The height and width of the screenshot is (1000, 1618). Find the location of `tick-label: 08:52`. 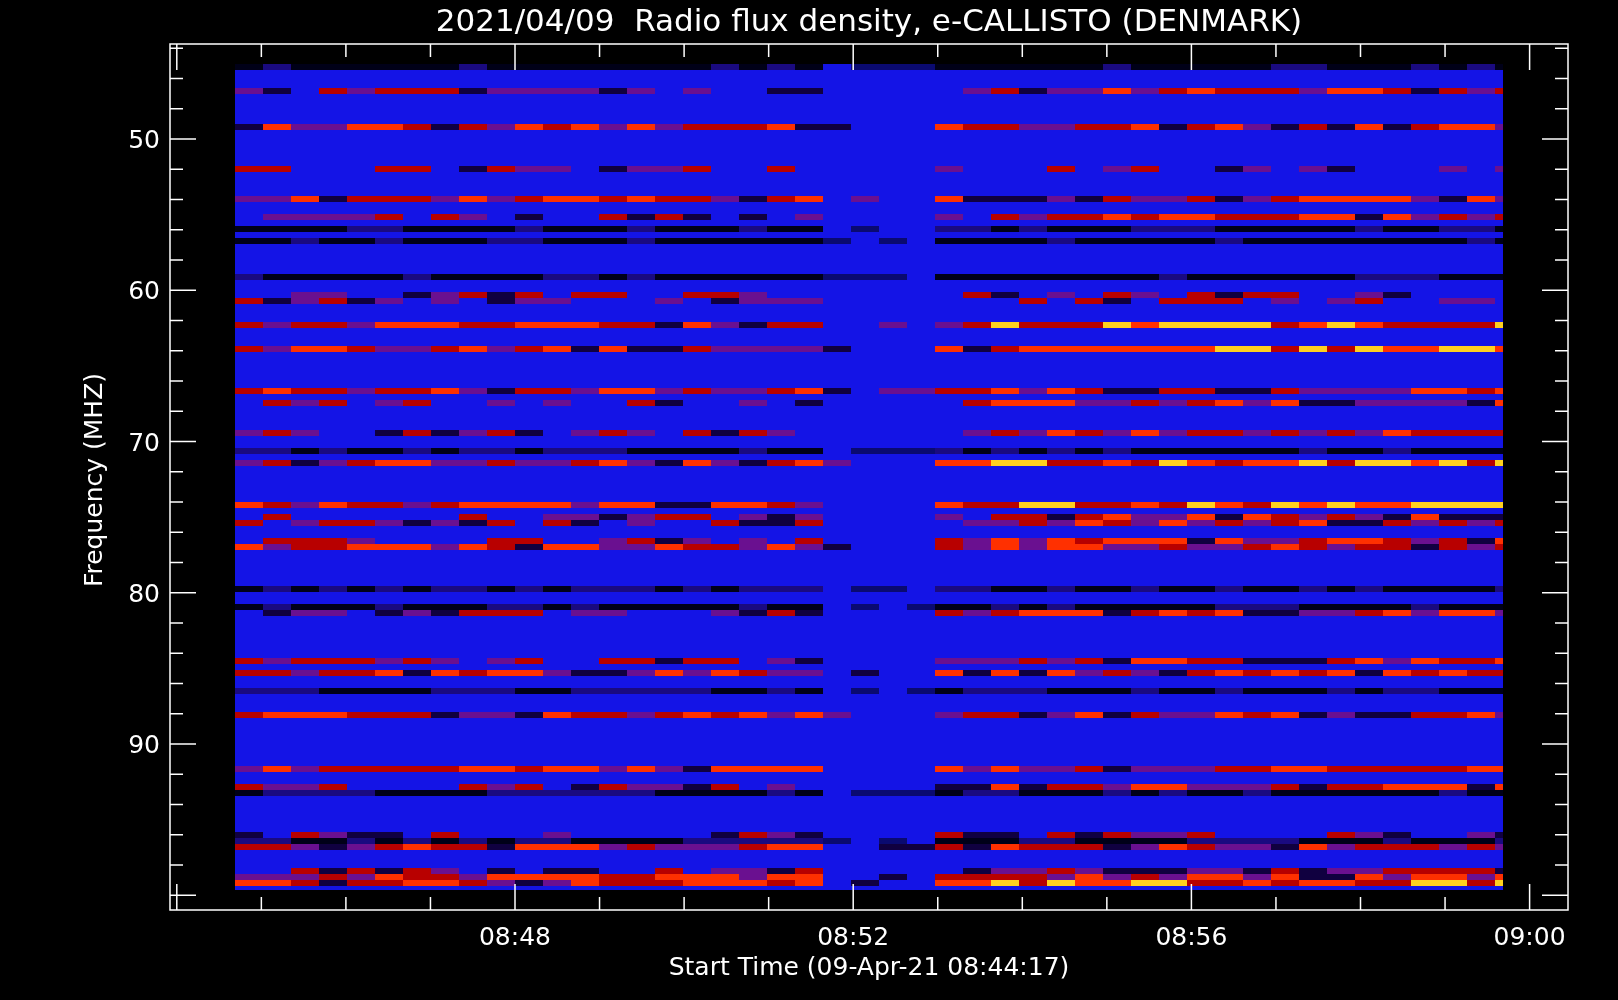

tick-label: 08:52 is located at coordinates (853, 936).